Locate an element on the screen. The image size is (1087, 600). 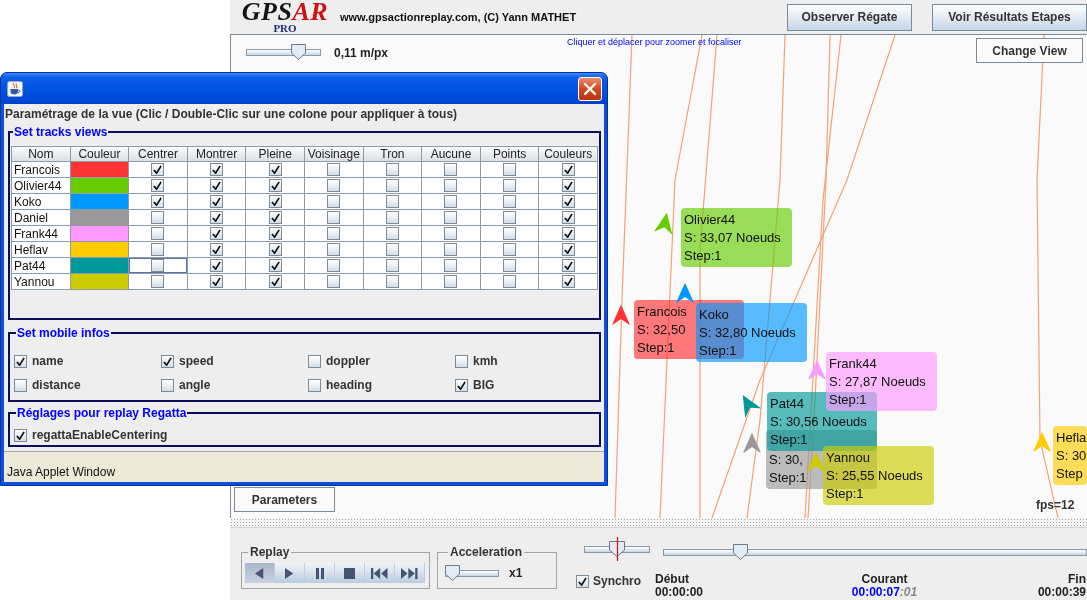
header-button: Observer Régate is located at coordinates (849, 17).